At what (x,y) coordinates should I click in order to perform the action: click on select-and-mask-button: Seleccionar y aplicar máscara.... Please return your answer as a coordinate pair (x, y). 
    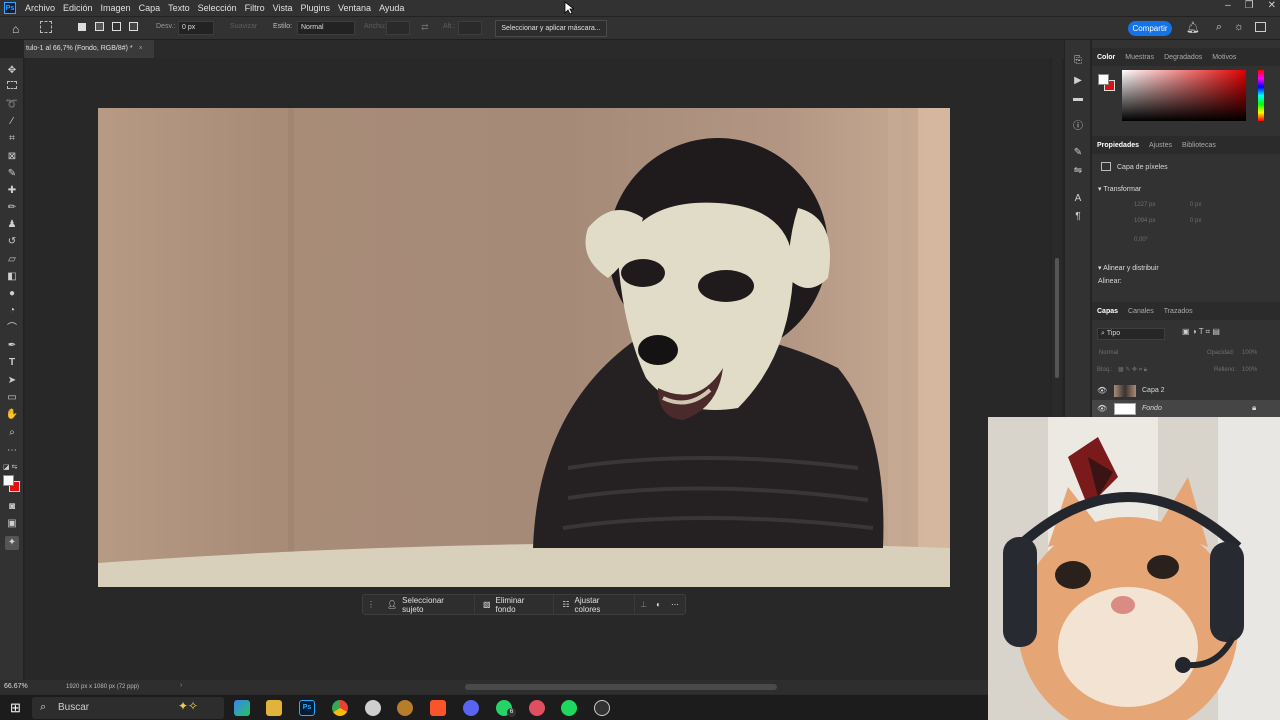
    Looking at the image, I should click on (551, 28).